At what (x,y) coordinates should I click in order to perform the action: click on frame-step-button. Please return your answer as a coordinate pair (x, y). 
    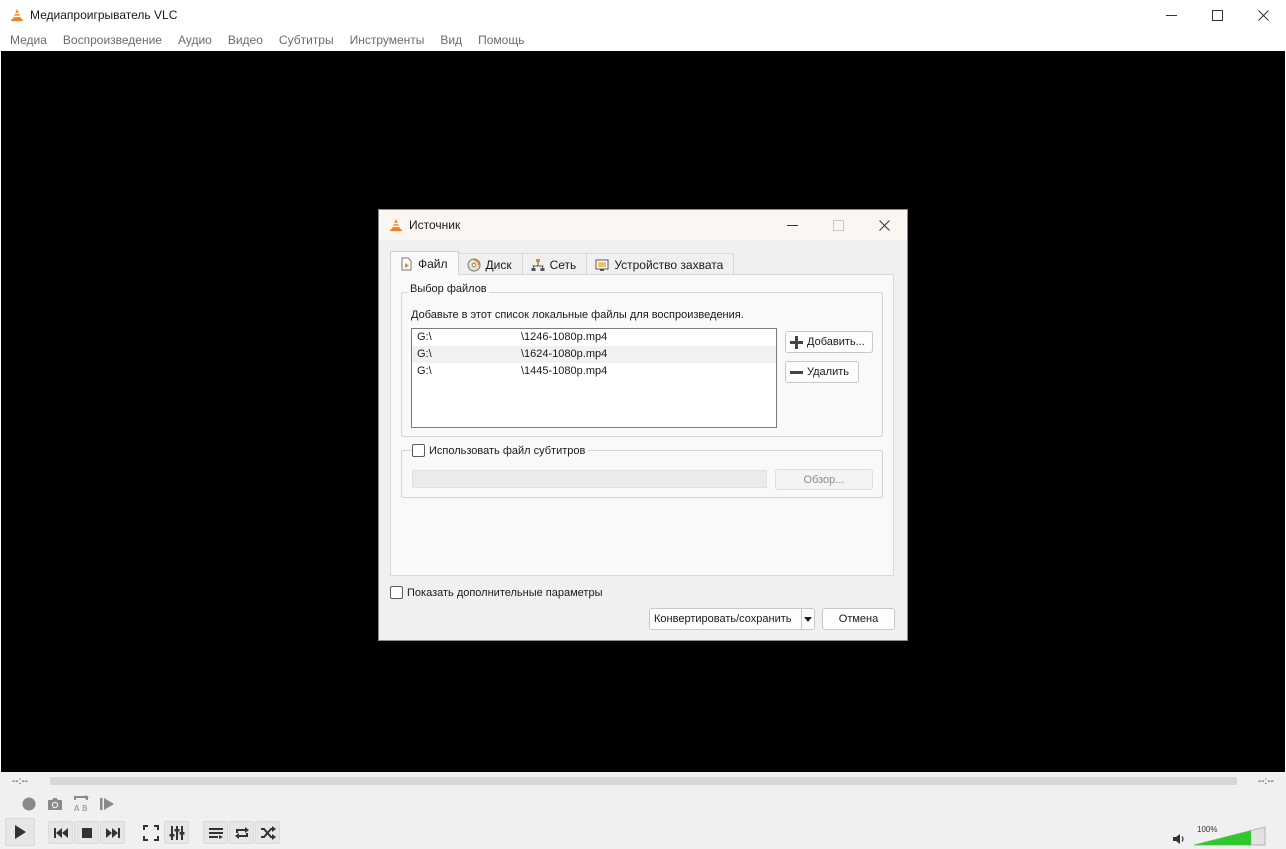
    Looking at the image, I should click on (107, 804).